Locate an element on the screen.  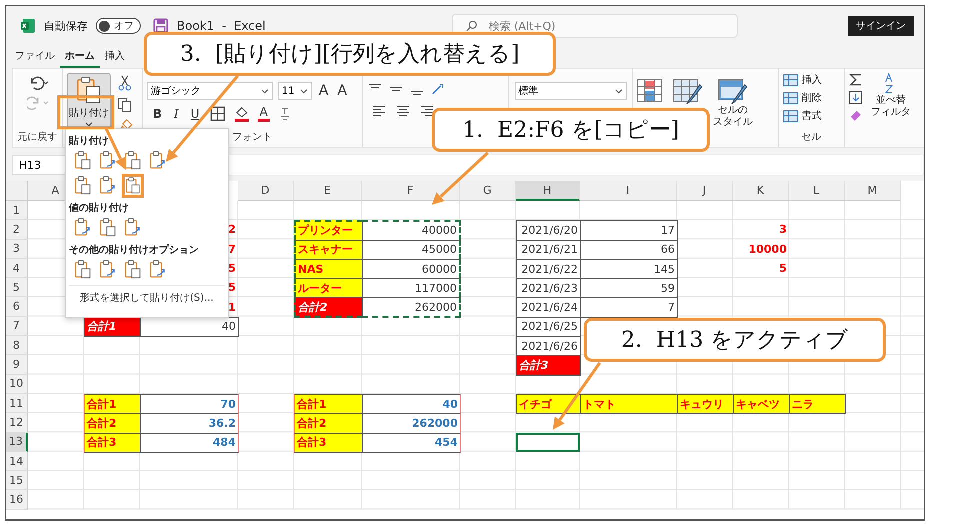
active-cell is located at coordinates (548, 442).